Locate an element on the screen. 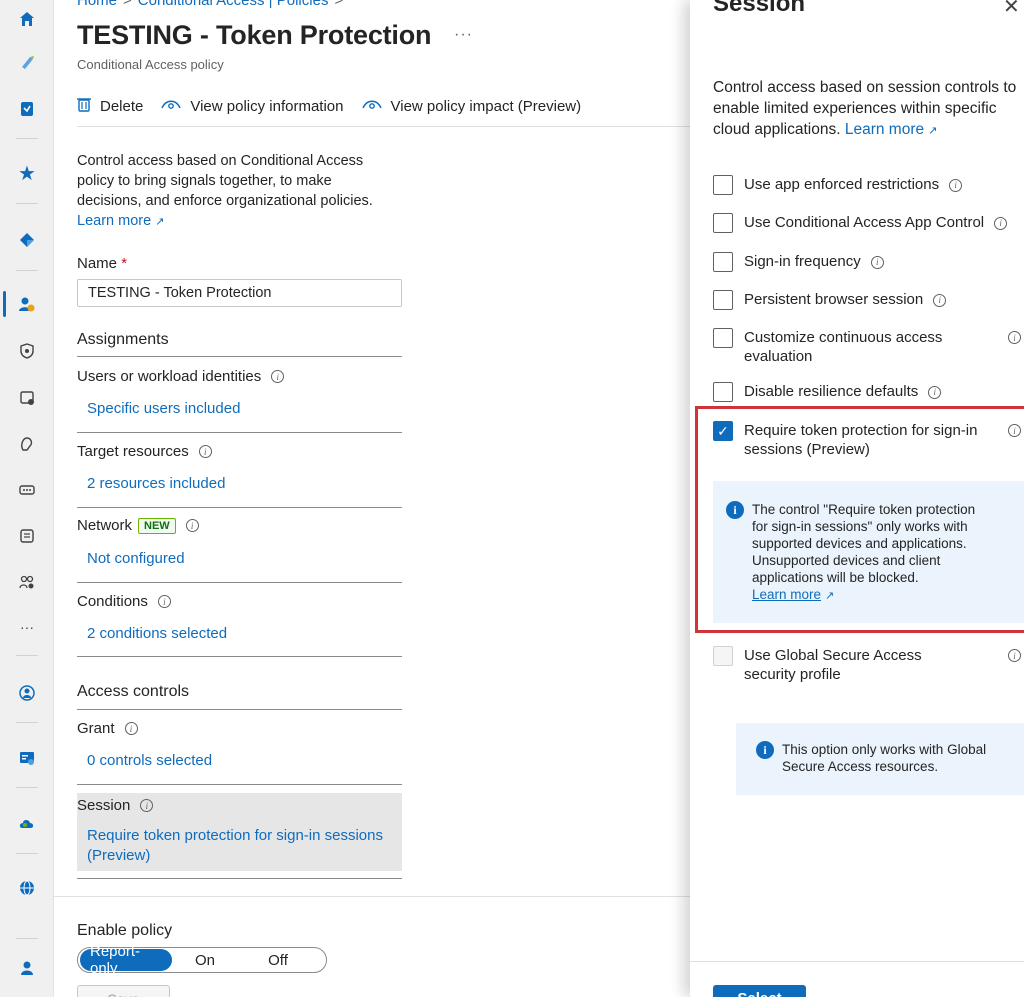 This screenshot has height=997, width=1024. on-option: On is located at coordinates (205, 960).